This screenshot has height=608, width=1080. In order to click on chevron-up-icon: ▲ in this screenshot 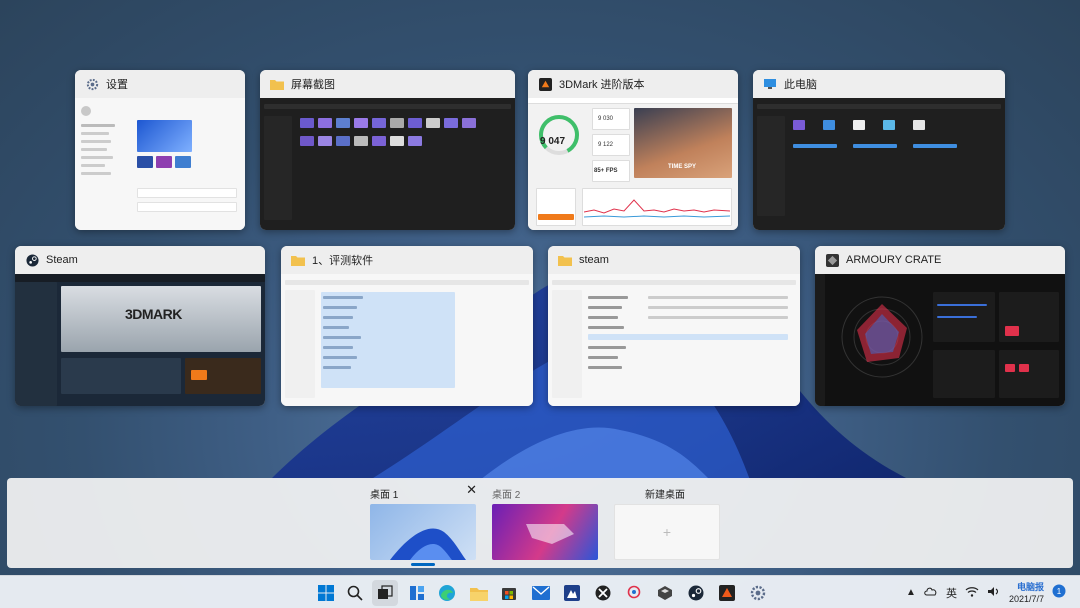, I will do `click(911, 592)`.